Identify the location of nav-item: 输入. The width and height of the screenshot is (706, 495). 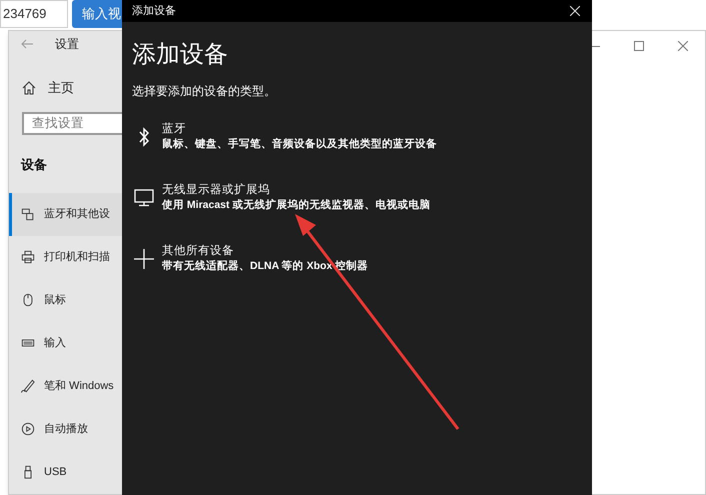
(66, 343).